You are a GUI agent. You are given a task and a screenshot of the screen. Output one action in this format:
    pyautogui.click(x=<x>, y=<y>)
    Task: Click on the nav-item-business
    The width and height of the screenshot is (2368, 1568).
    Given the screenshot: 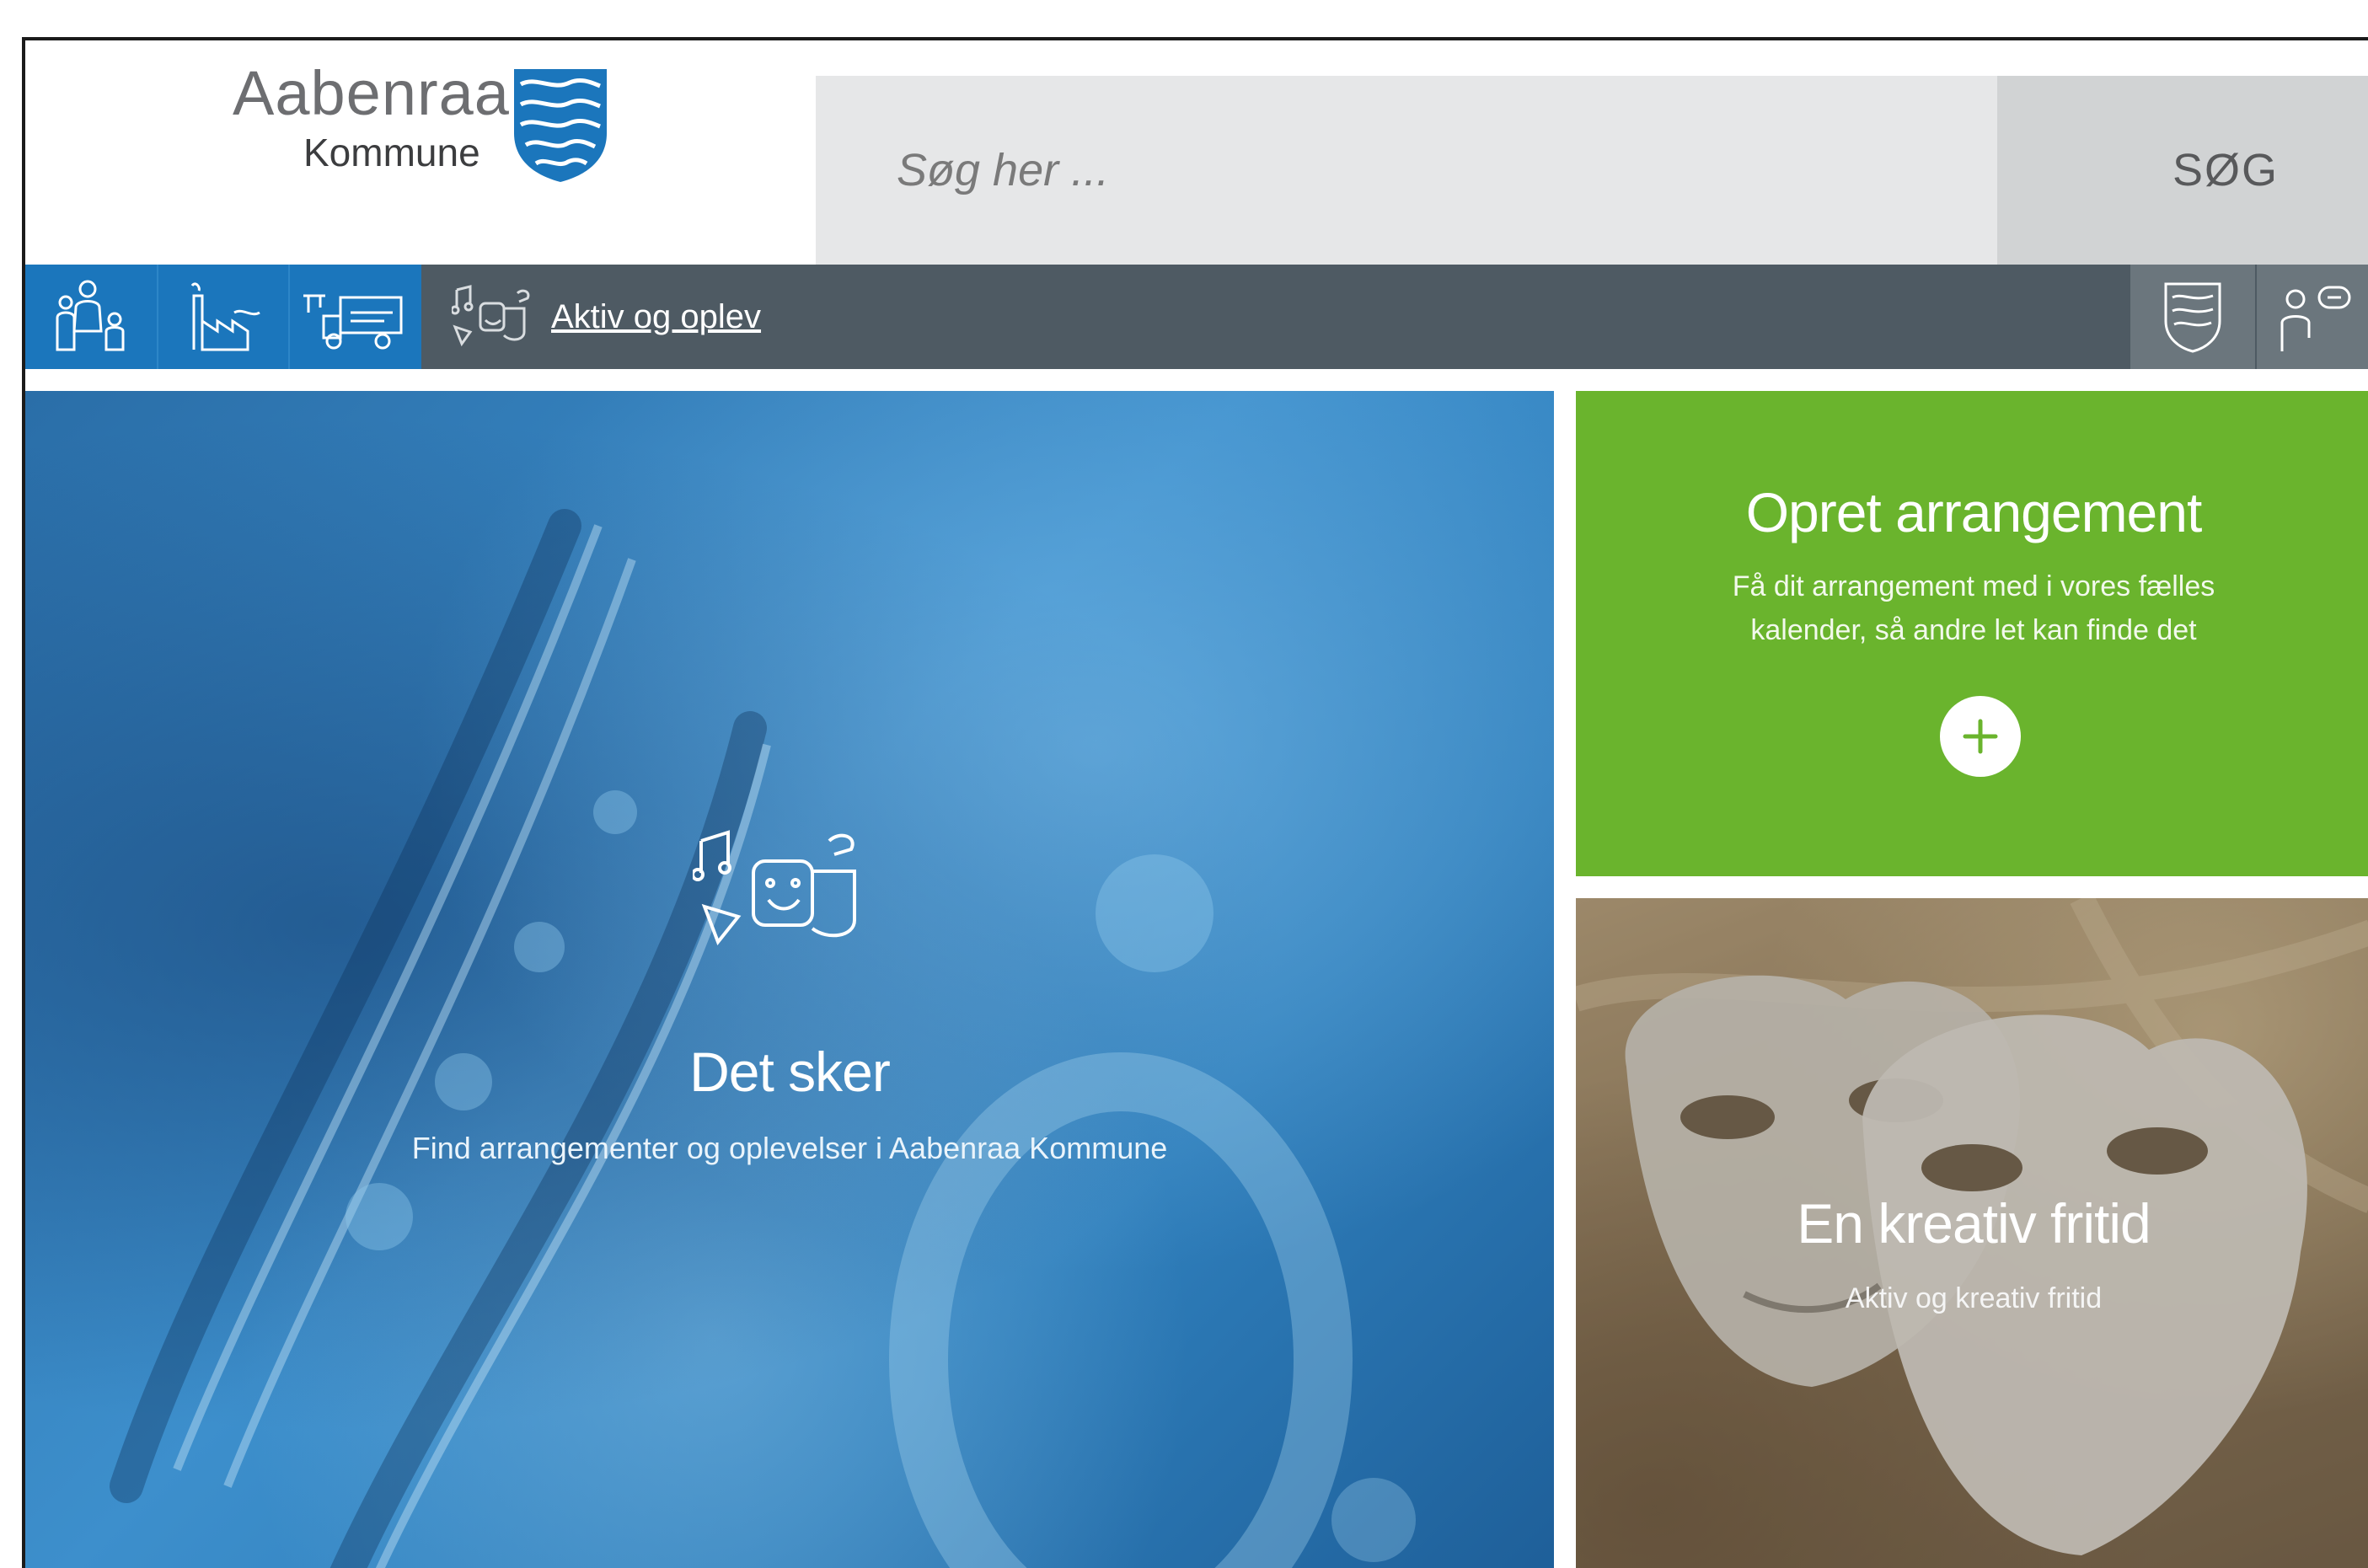 What is the action you would take?
    pyautogui.click(x=224, y=317)
    